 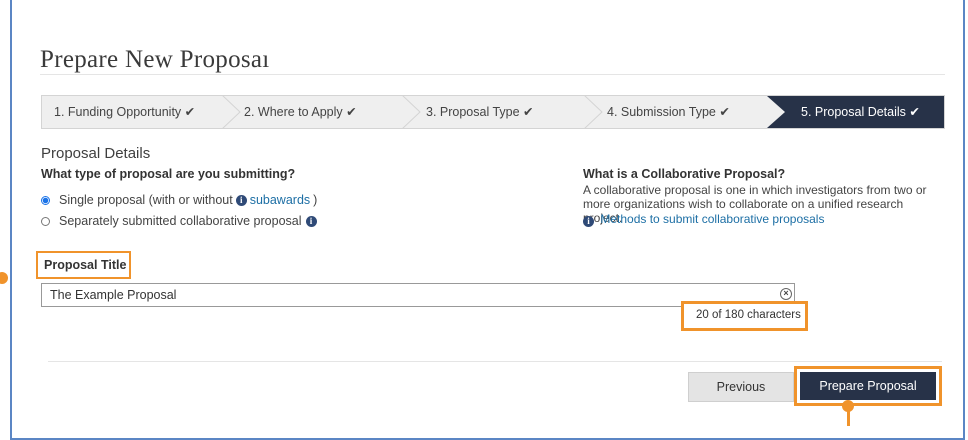 I want to click on chevron-separator-icon, so click(x=776, y=112).